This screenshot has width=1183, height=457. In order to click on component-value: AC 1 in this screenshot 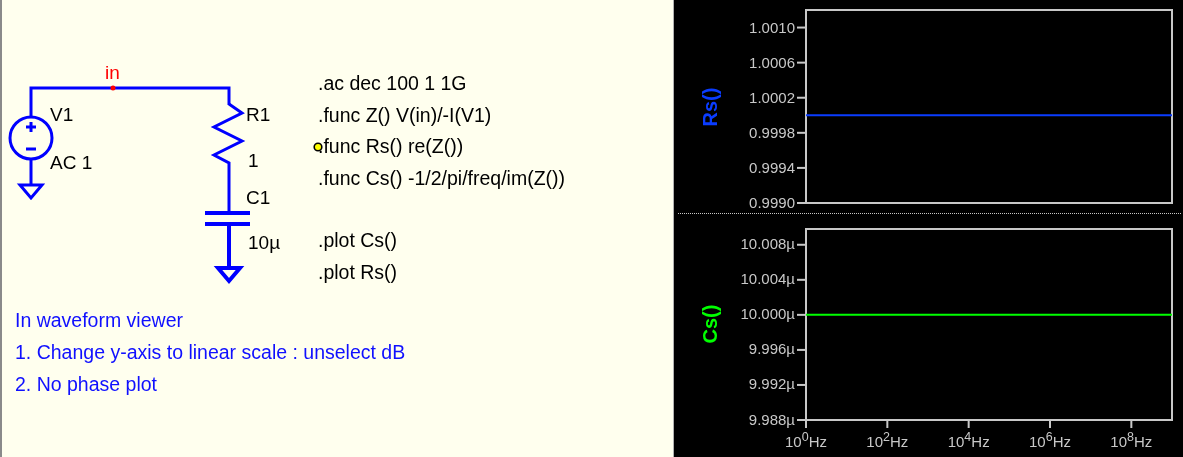, I will do `click(71, 163)`.